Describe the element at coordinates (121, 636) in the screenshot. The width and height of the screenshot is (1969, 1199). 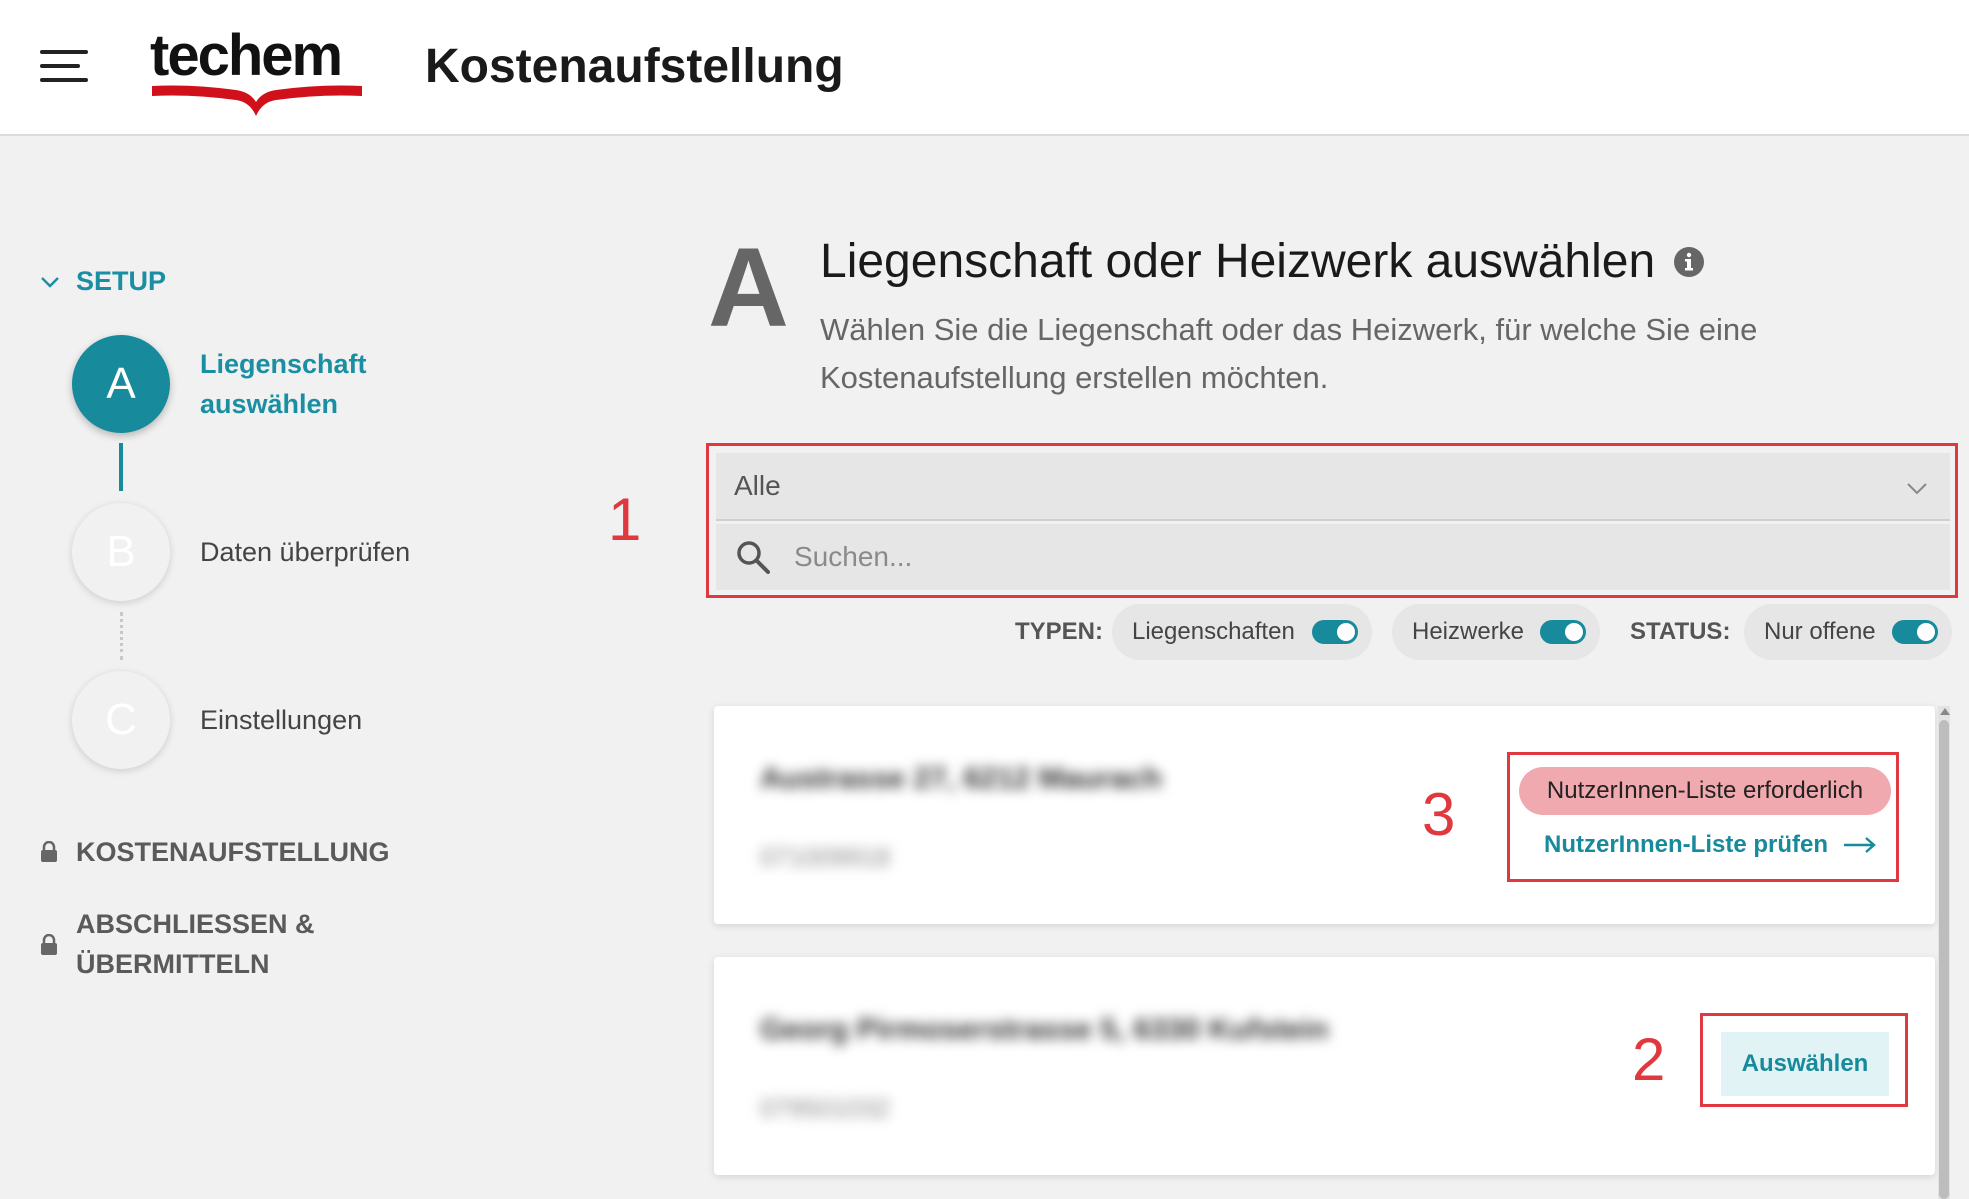
I see `step-connector-dotted` at that location.